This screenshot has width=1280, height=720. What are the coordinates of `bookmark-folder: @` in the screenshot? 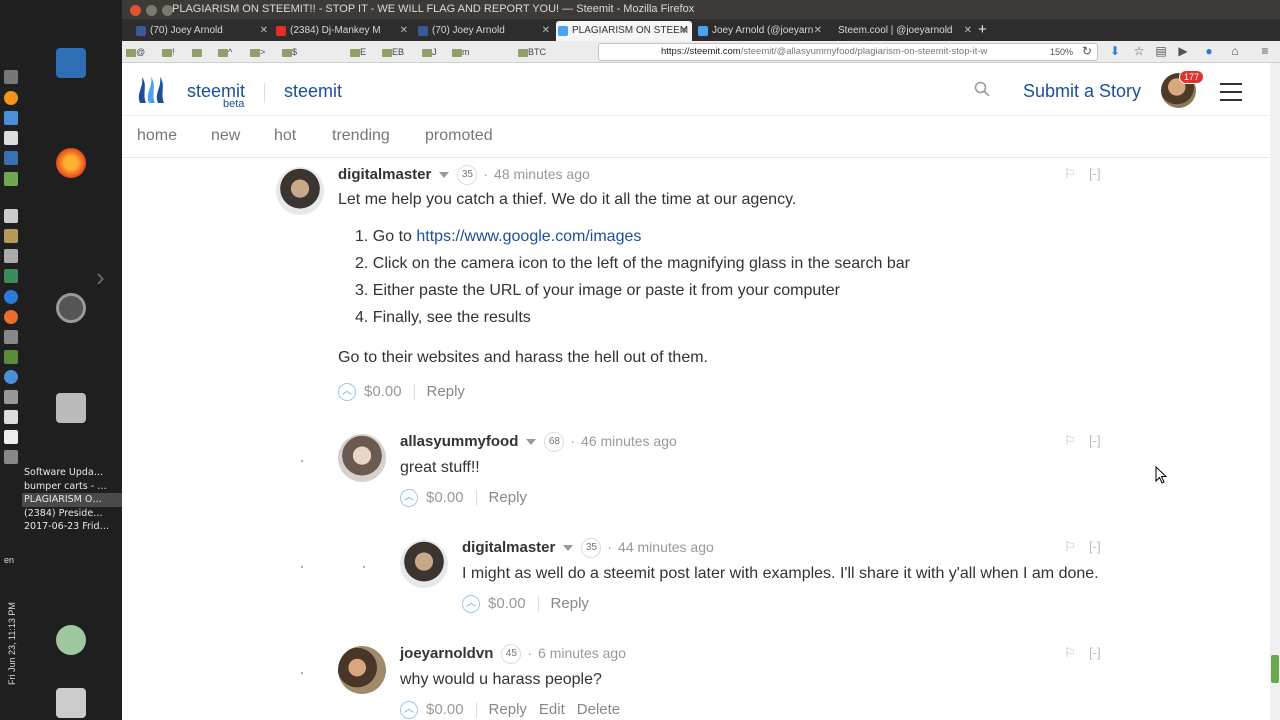 It's located at (135, 52).